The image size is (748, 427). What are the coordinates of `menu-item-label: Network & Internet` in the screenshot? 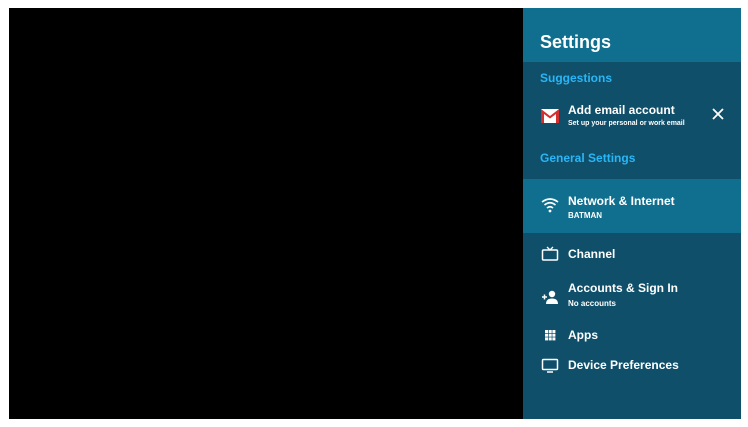 It's located at (621, 201).